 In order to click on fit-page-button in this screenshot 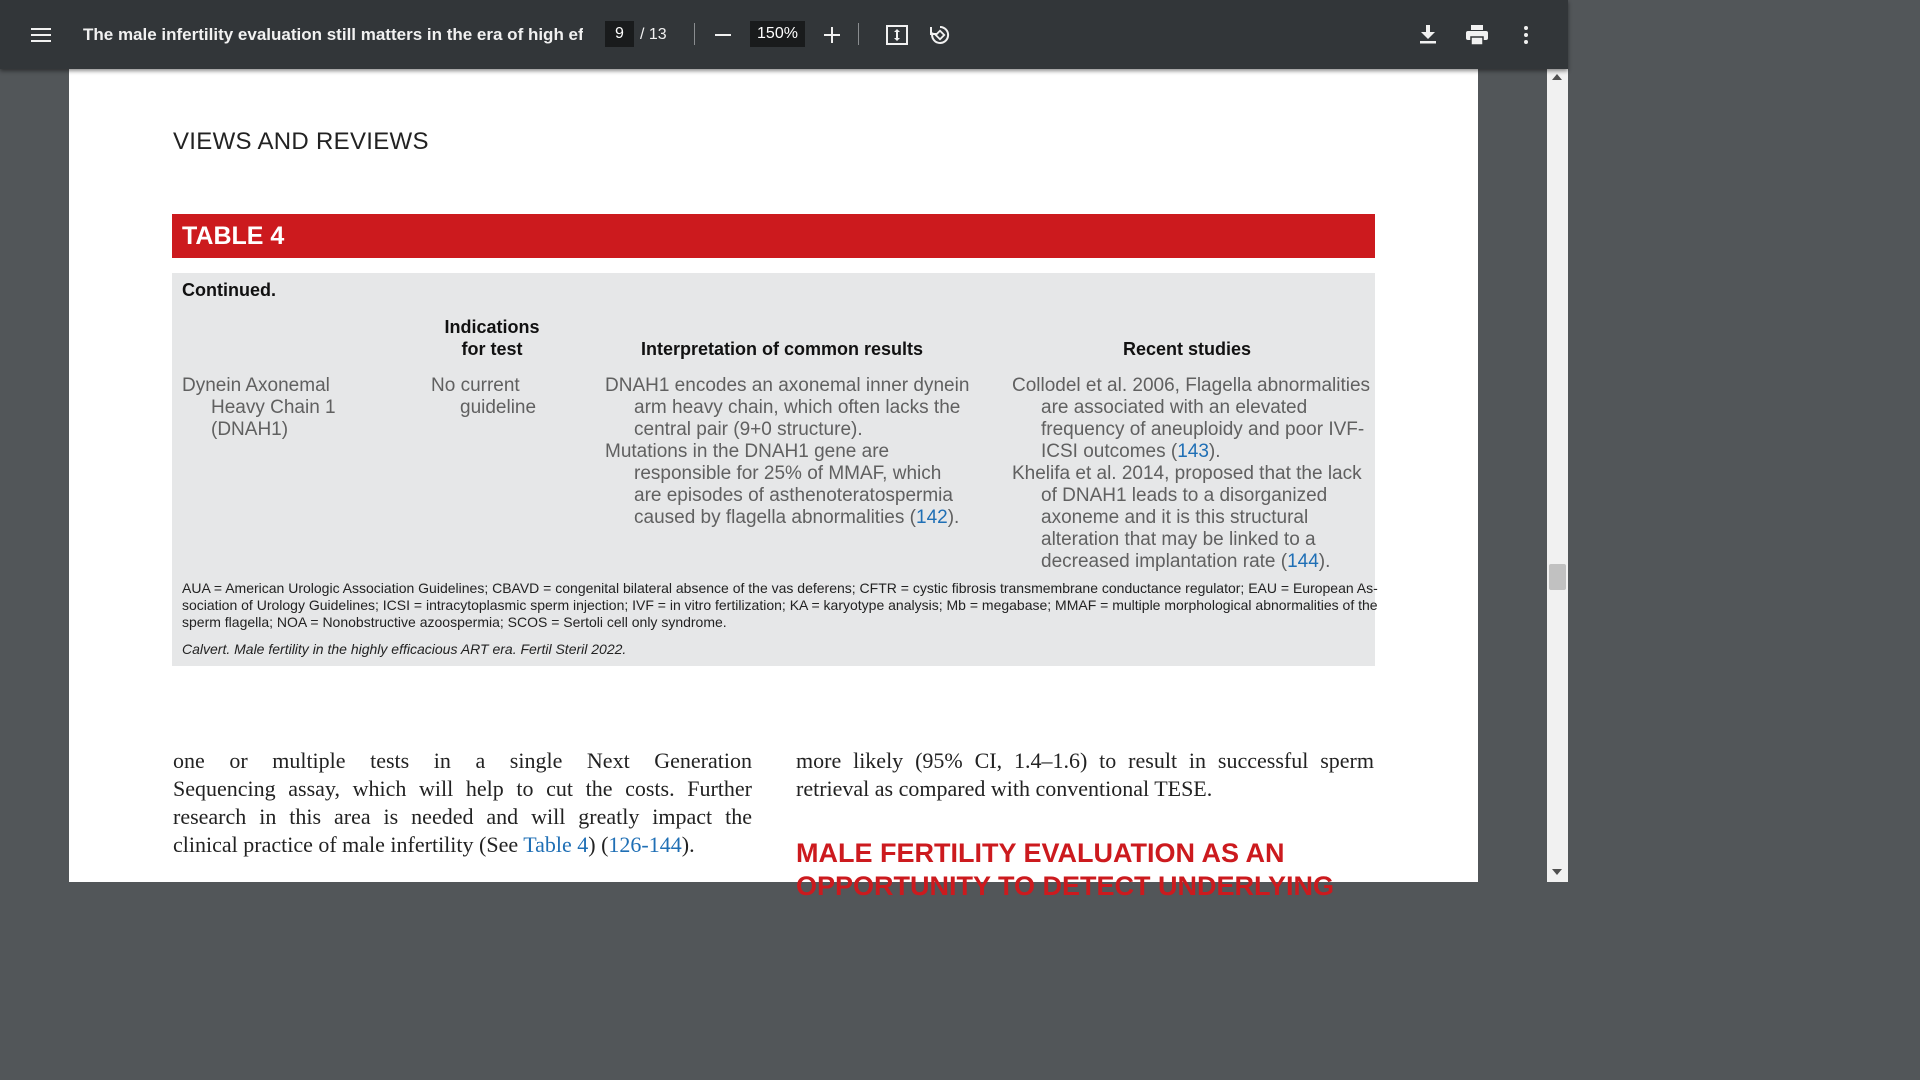, I will do `click(897, 34)`.